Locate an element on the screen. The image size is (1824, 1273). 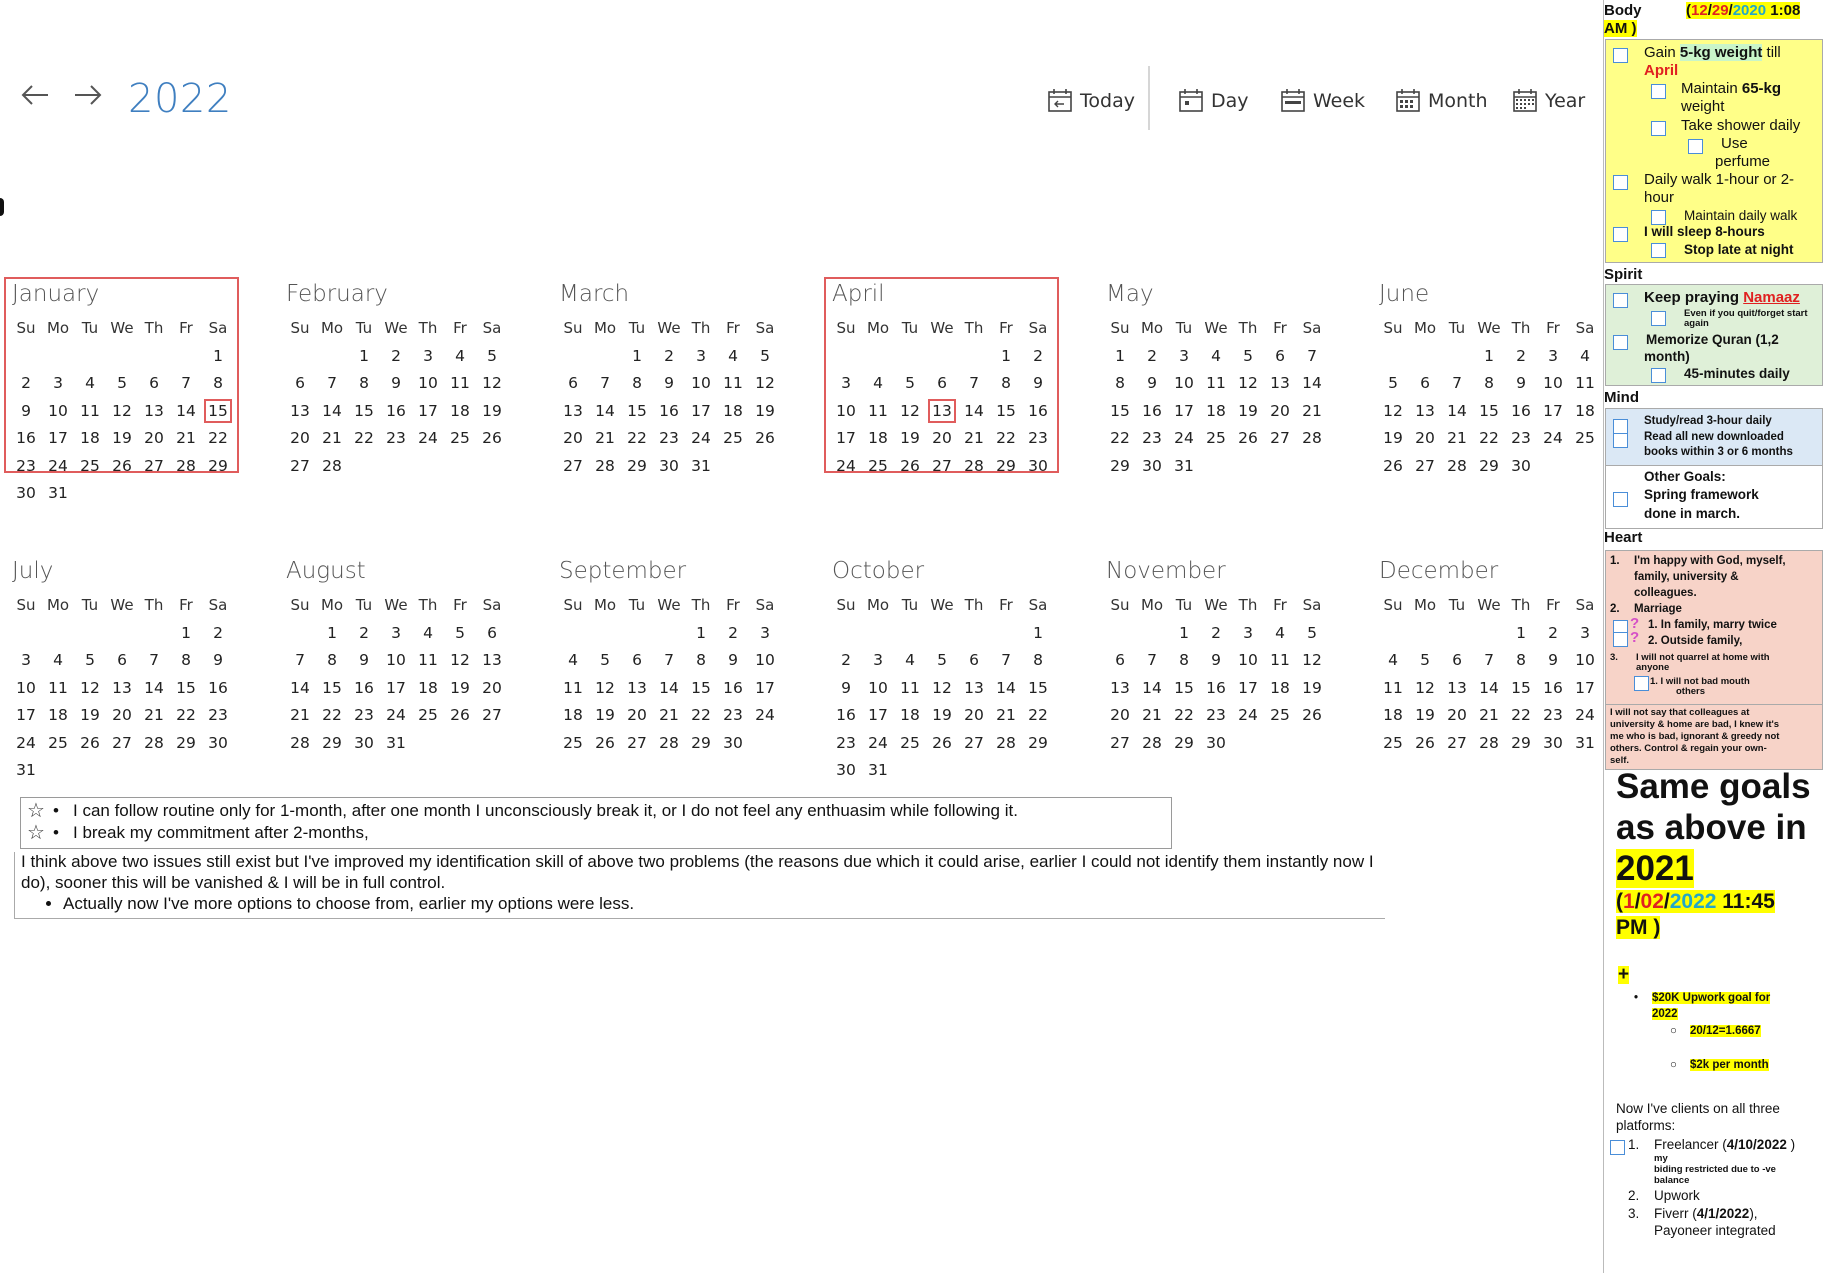
day-cell: 2 is located at coordinates (1216, 634).